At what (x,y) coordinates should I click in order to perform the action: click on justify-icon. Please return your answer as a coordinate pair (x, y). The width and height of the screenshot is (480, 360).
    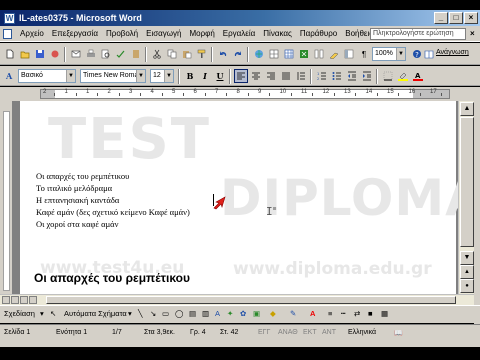
    Looking at the image, I should click on (286, 76).